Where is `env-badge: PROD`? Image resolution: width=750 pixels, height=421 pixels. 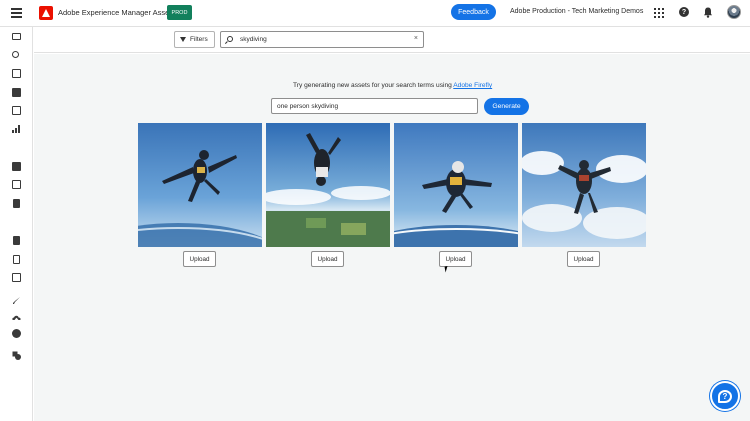
env-badge: PROD is located at coordinates (179, 12).